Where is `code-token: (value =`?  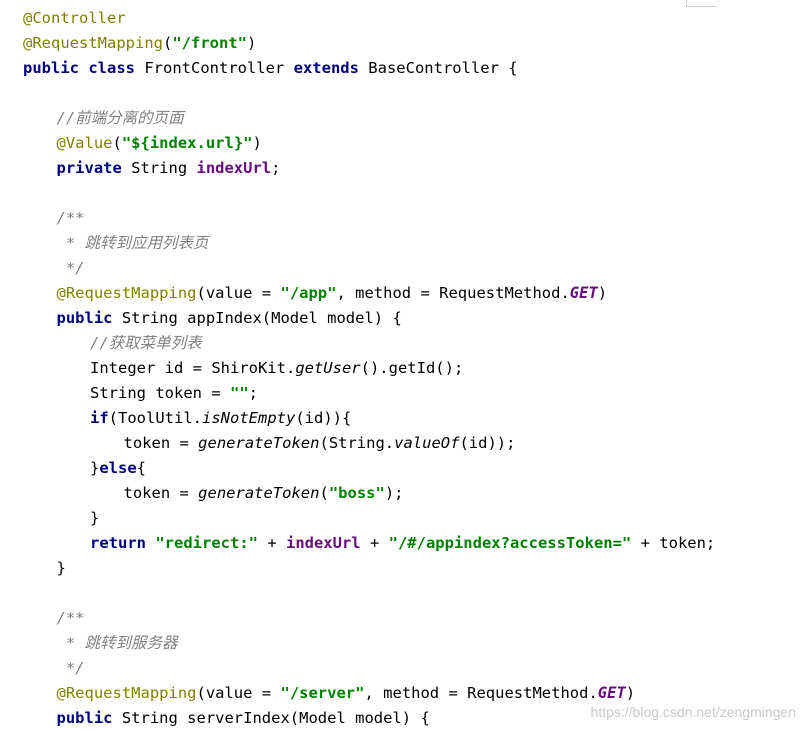 code-token: (value = is located at coordinates (238, 293).